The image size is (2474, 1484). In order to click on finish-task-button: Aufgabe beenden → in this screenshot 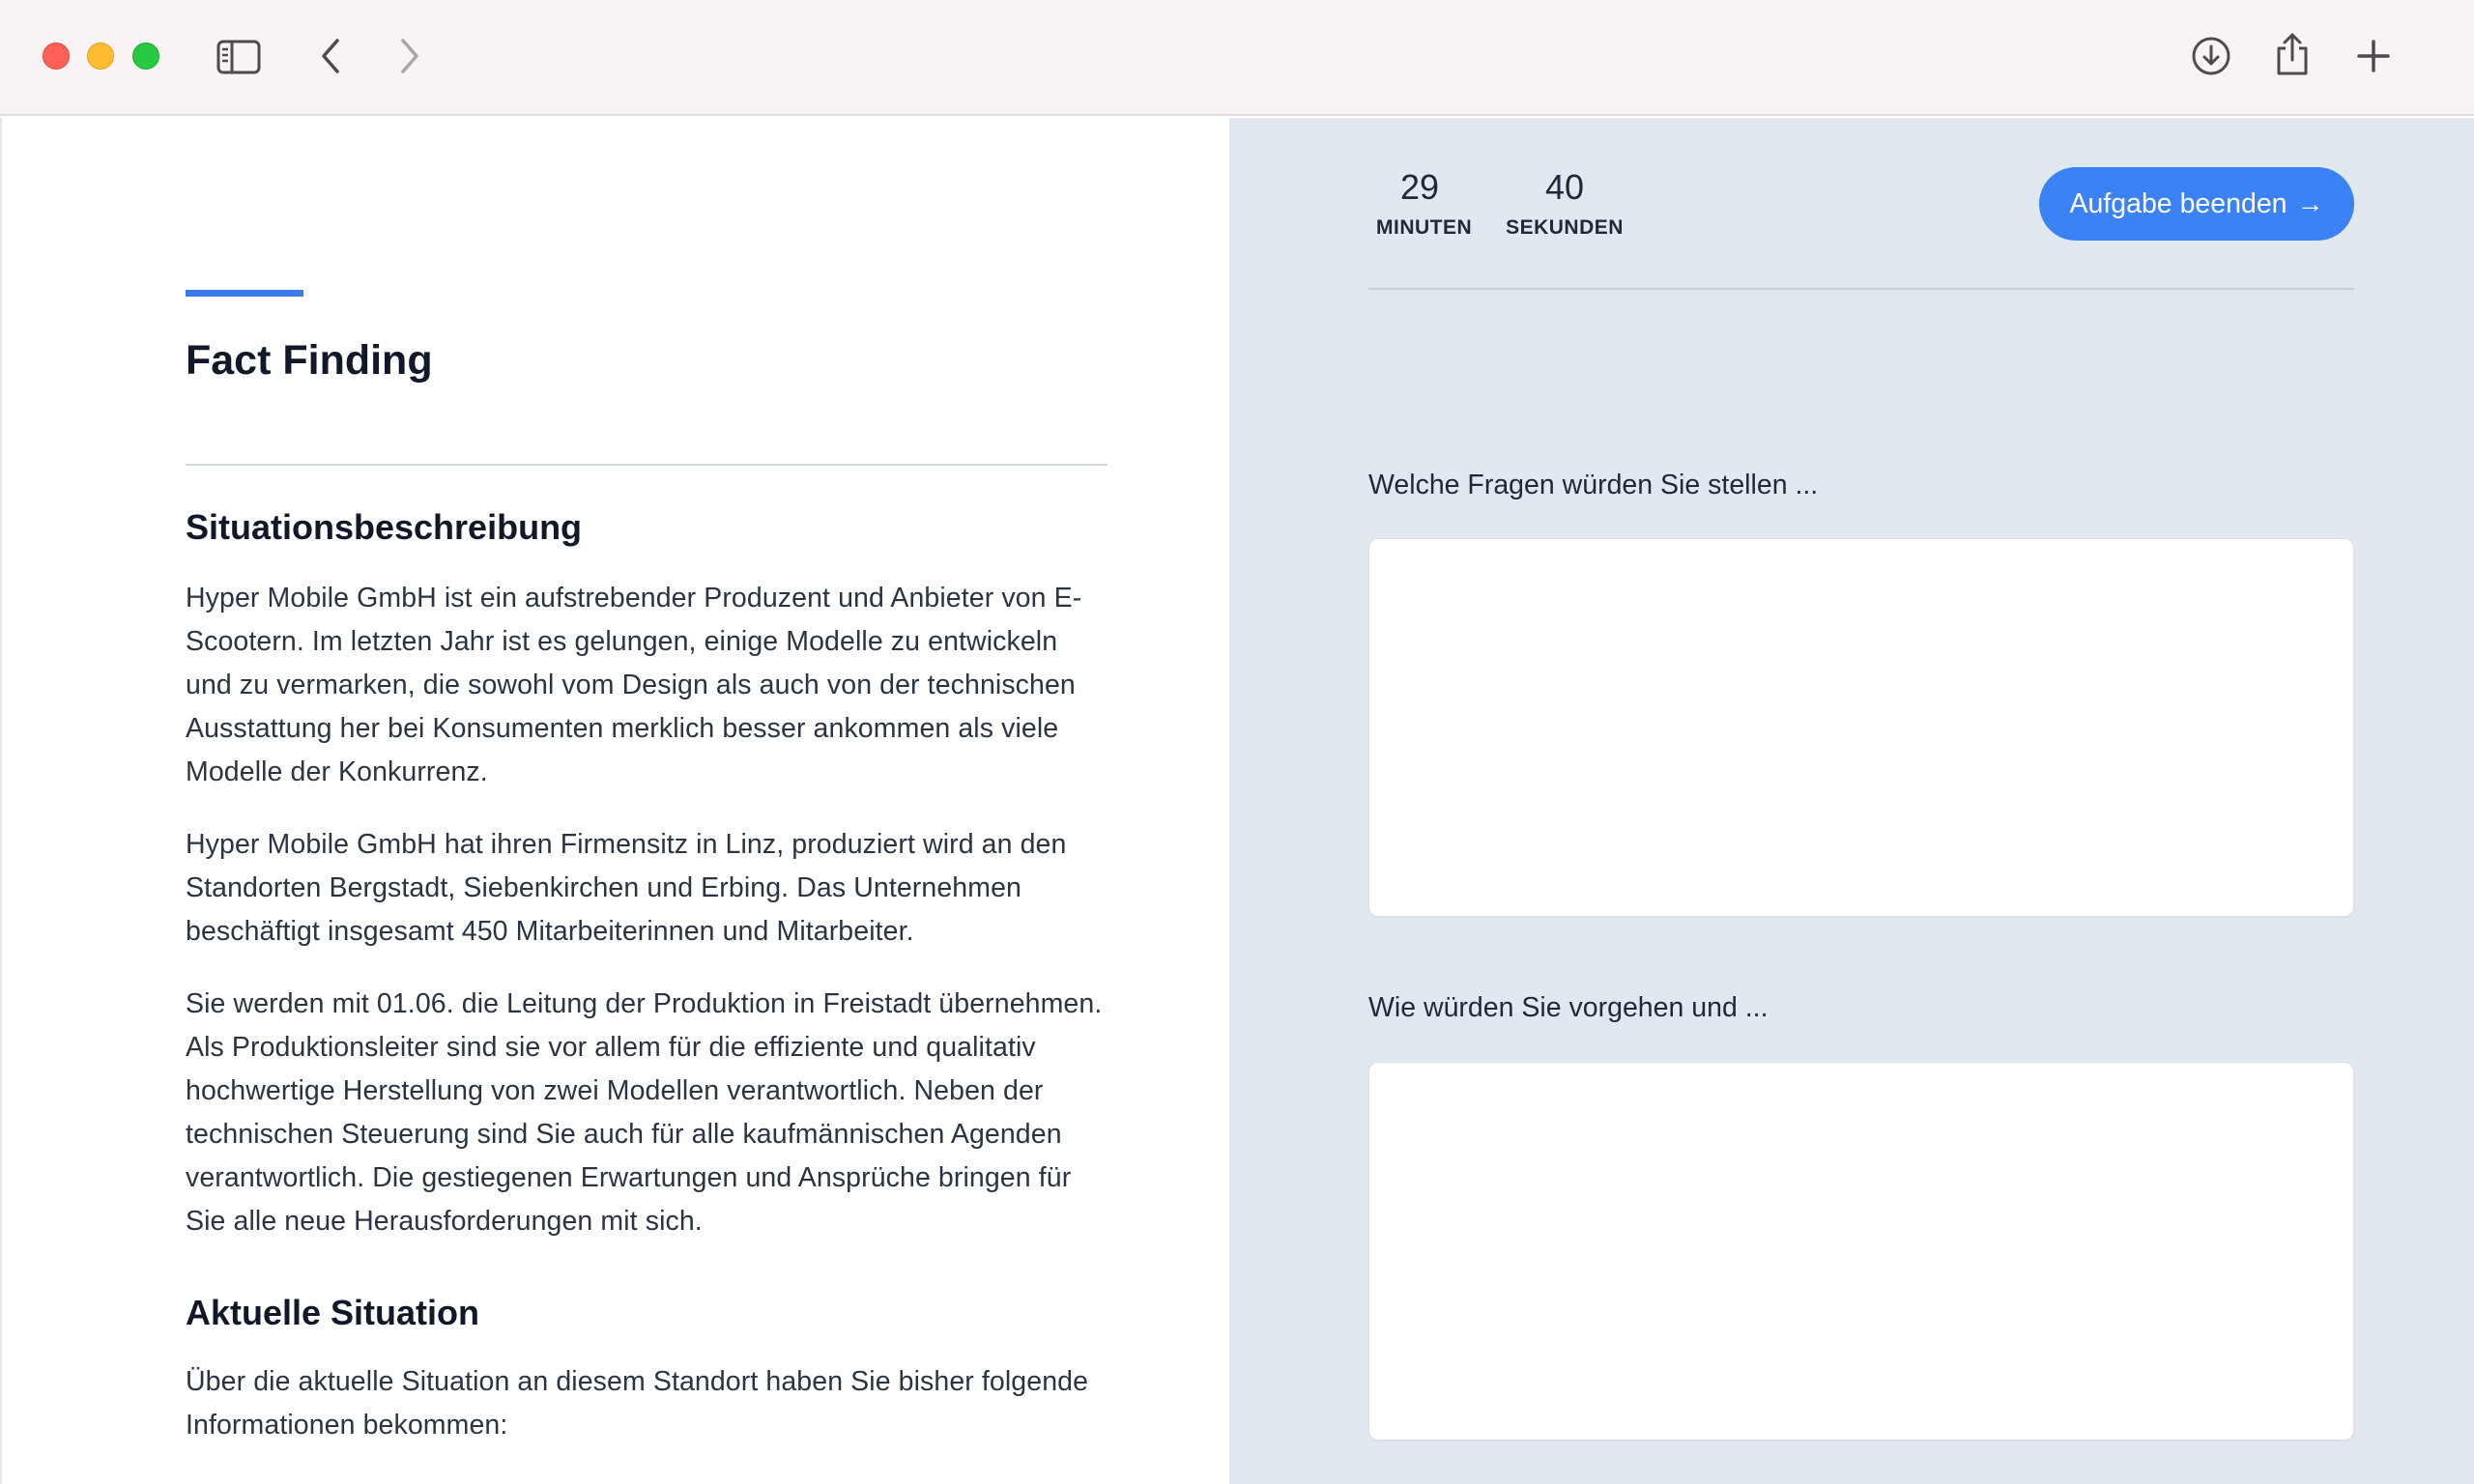, I will do `click(2196, 204)`.